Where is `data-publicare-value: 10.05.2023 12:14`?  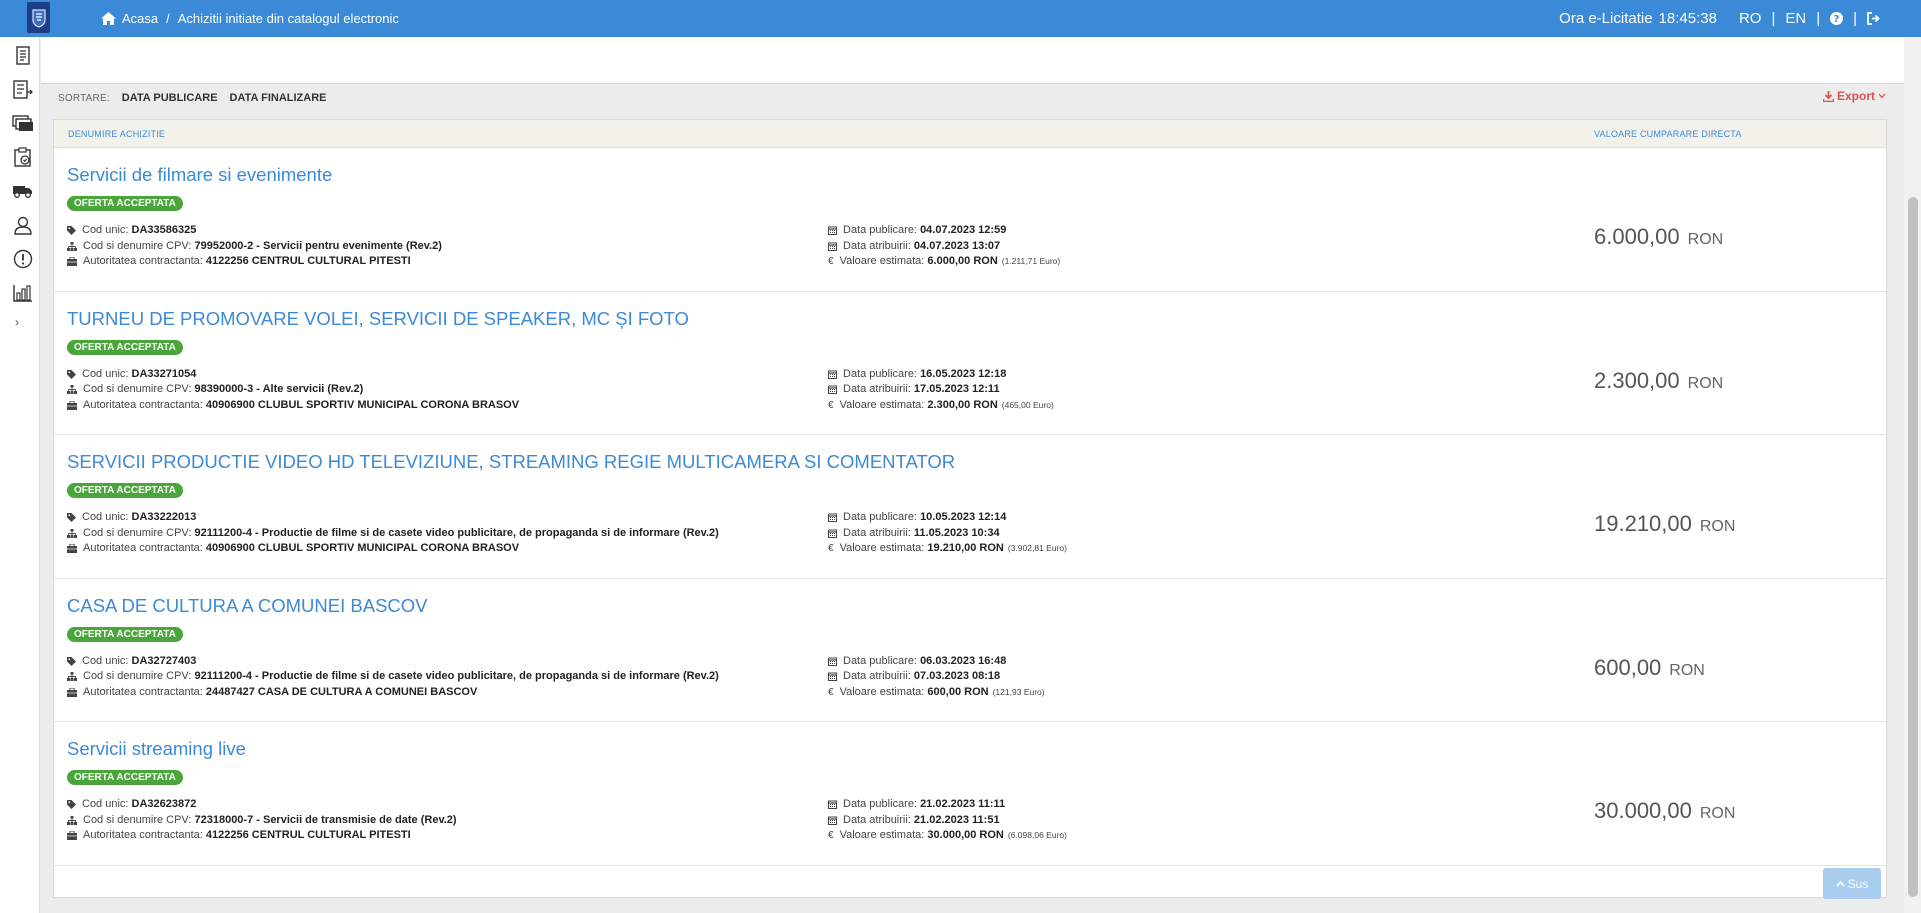 data-publicare-value: 10.05.2023 12:14 is located at coordinates (963, 517).